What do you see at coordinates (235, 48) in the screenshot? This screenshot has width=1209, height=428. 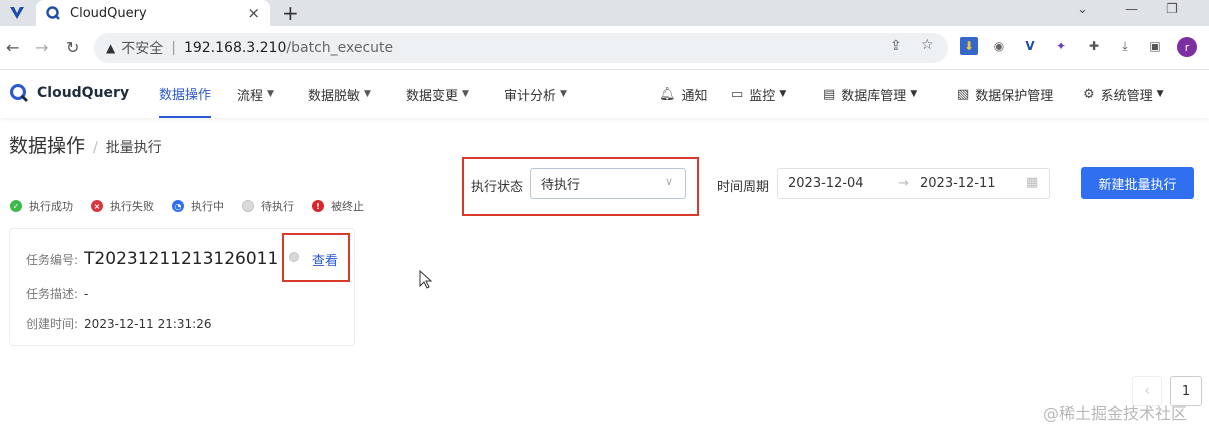 I see `url-host: 192.168.3.210` at bounding box center [235, 48].